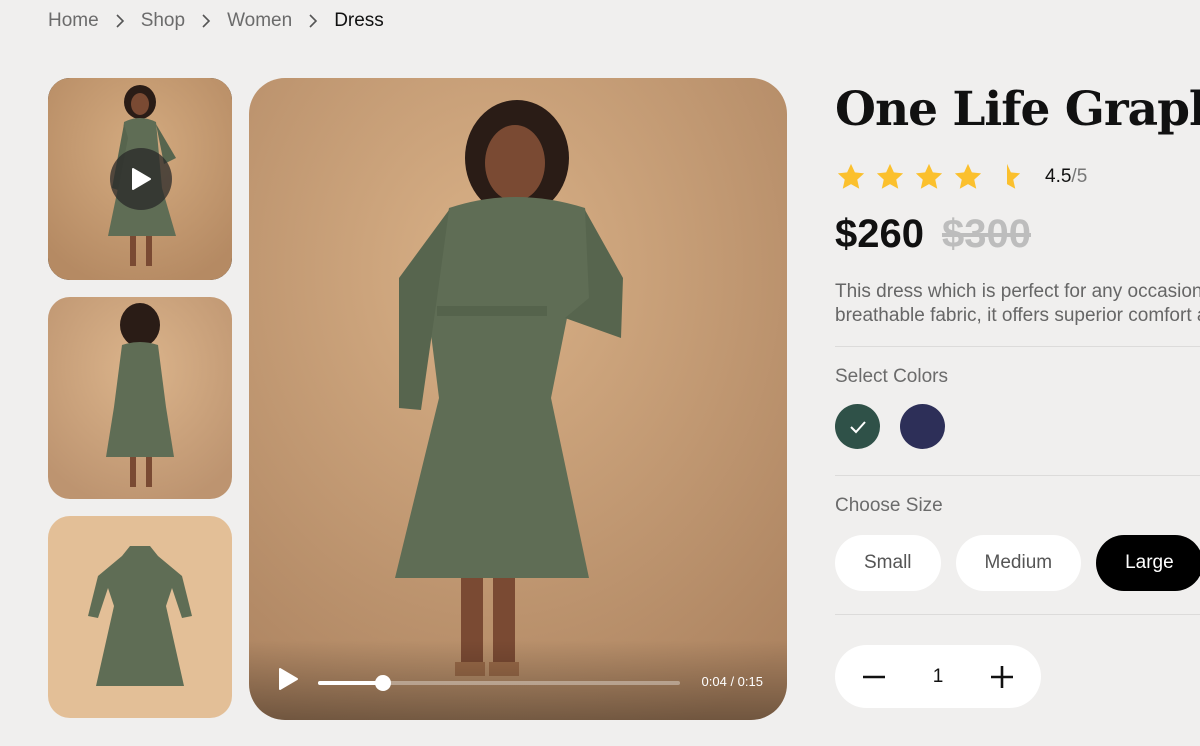 Image resolution: width=1200 pixels, height=746 pixels. Describe the element at coordinates (1002, 677) in the screenshot. I see `plus-icon` at that location.